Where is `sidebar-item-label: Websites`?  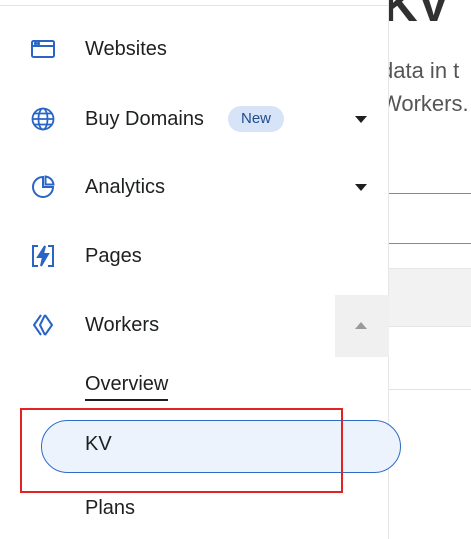
sidebar-item-label: Websites is located at coordinates (126, 48).